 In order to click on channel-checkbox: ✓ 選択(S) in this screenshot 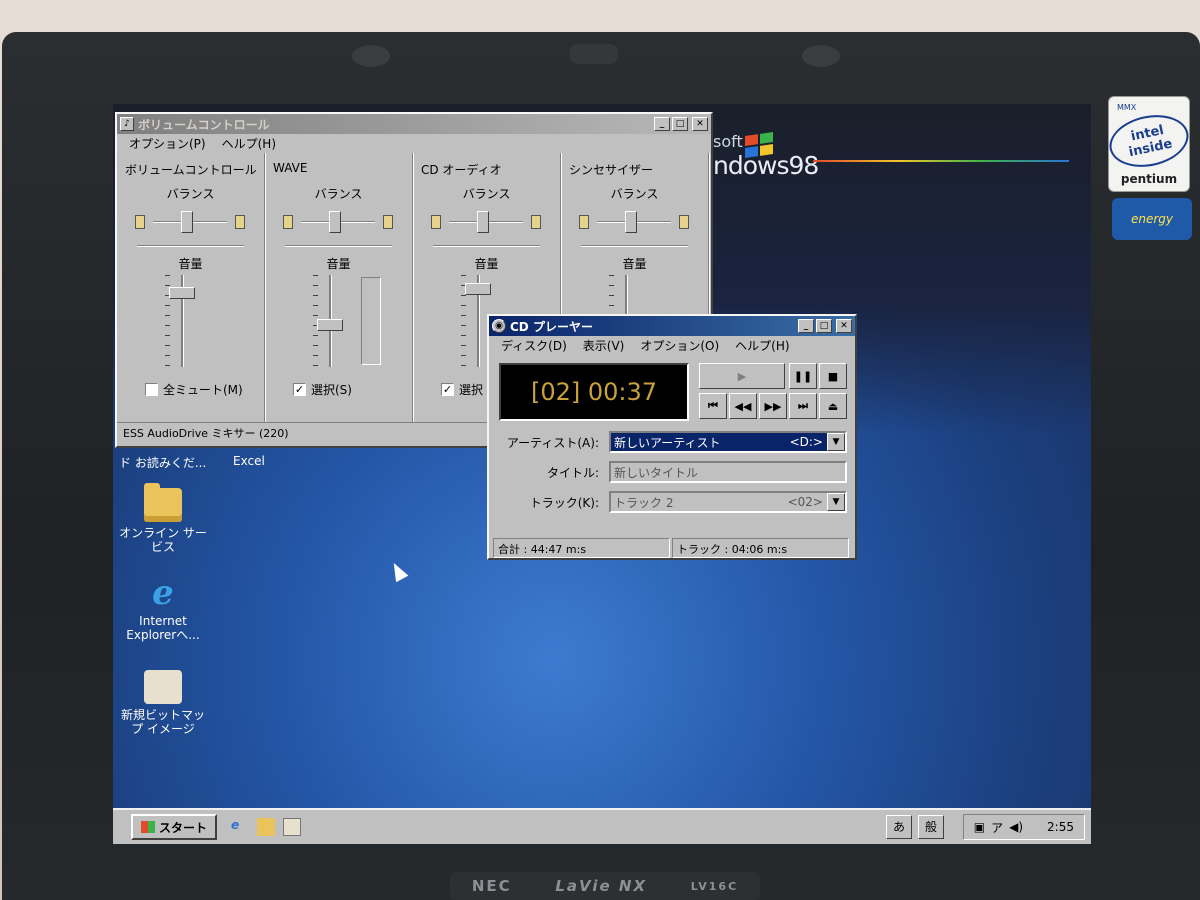, I will do `click(322, 389)`.